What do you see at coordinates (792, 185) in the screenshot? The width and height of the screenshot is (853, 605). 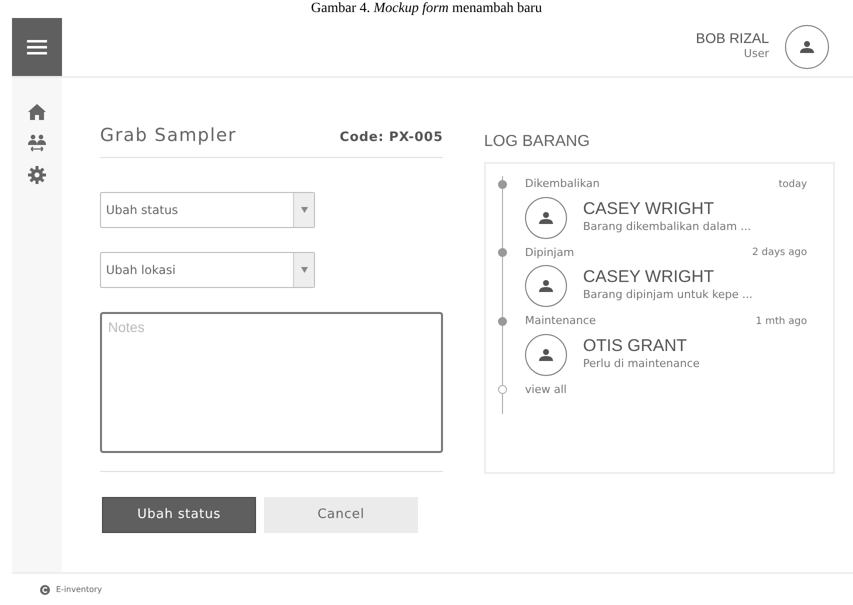 I see `log-time: today` at bounding box center [792, 185].